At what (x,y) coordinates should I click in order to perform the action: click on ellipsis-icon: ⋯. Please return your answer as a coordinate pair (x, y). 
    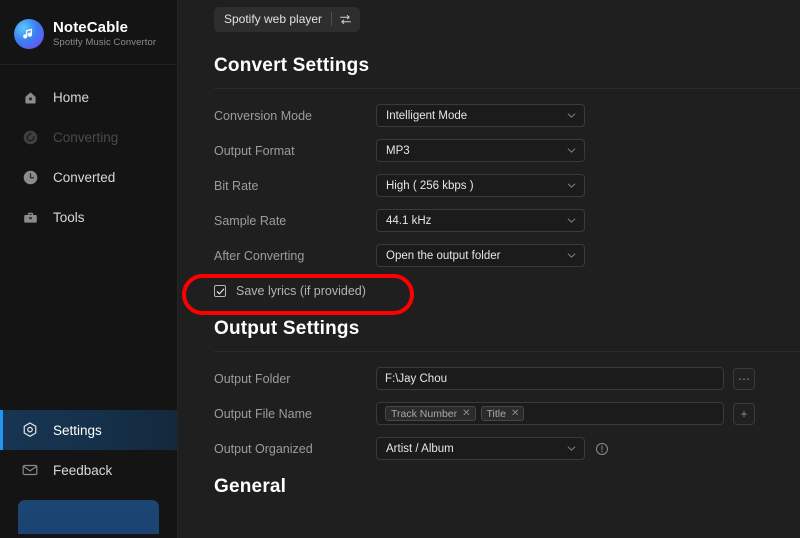
    Looking at the image, I should click on (744, 378).